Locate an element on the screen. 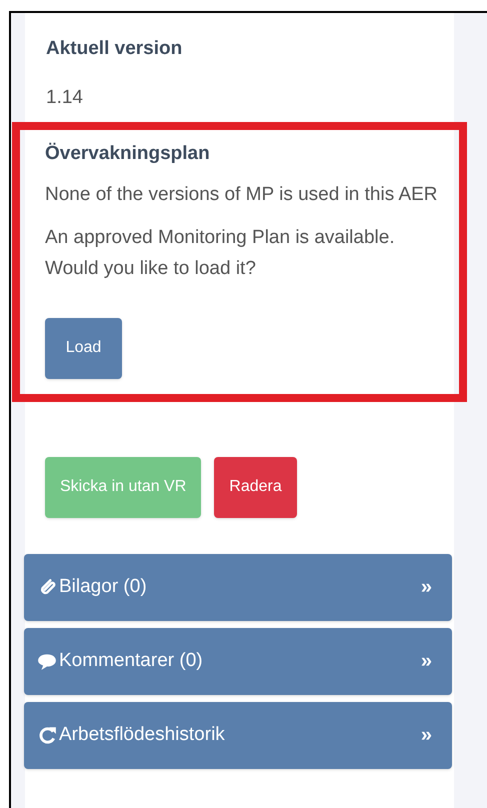 Image resolution: width=487 pixels, height=808 pixels. message-text: None of the versions of MP is used in this AER is located at coordinates (242, 194).